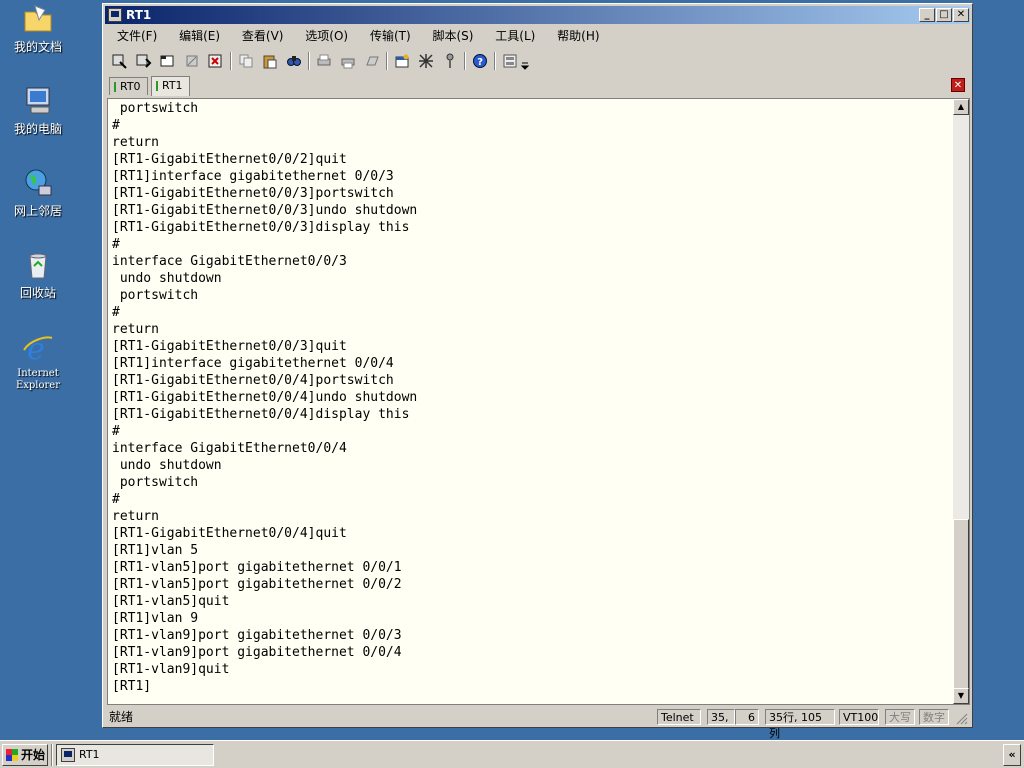  I want to click on print-setup-icon, so click(348, 61).